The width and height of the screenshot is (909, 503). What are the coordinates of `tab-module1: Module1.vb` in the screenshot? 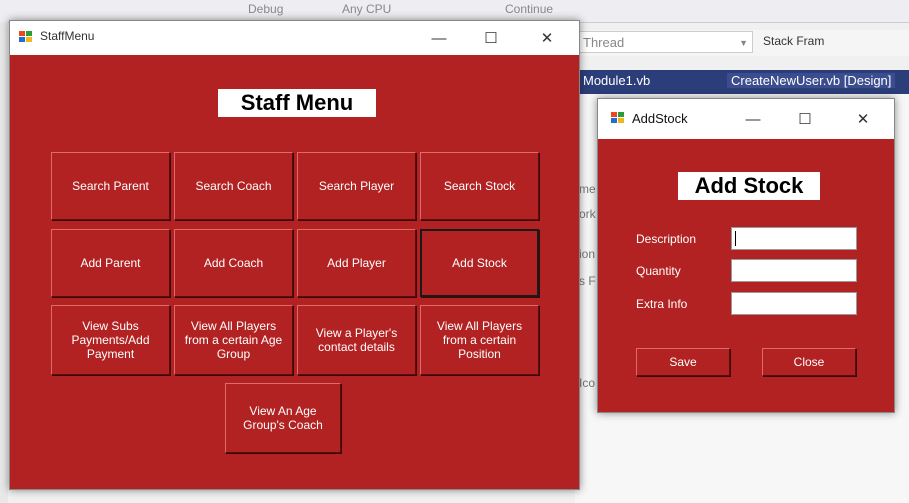 It's located at (616, 80).